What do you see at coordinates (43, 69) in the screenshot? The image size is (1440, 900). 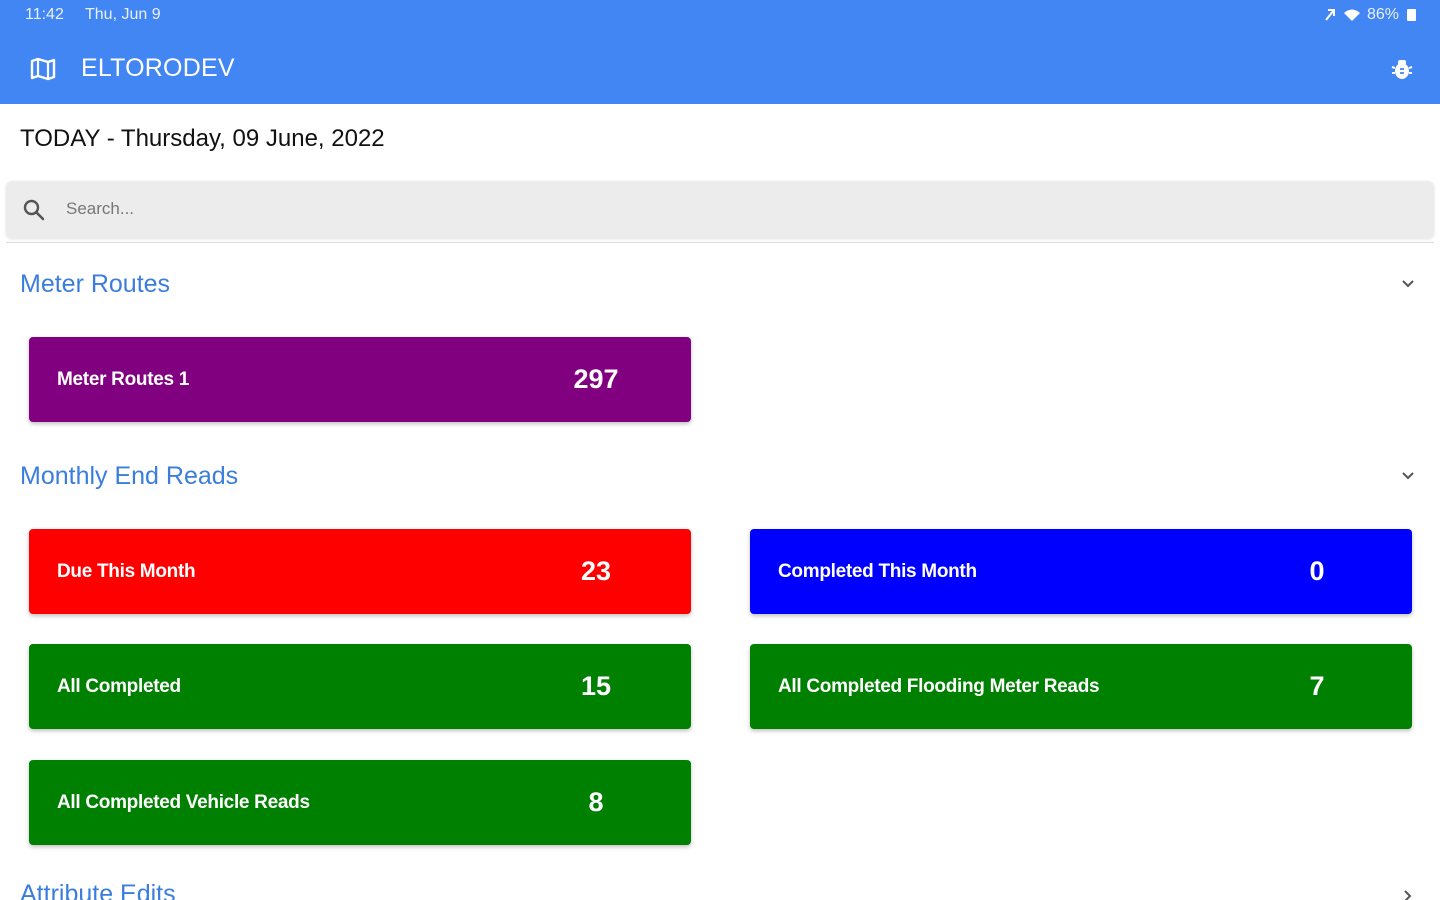 I see `map-icon` at bounding box center [43, 69].